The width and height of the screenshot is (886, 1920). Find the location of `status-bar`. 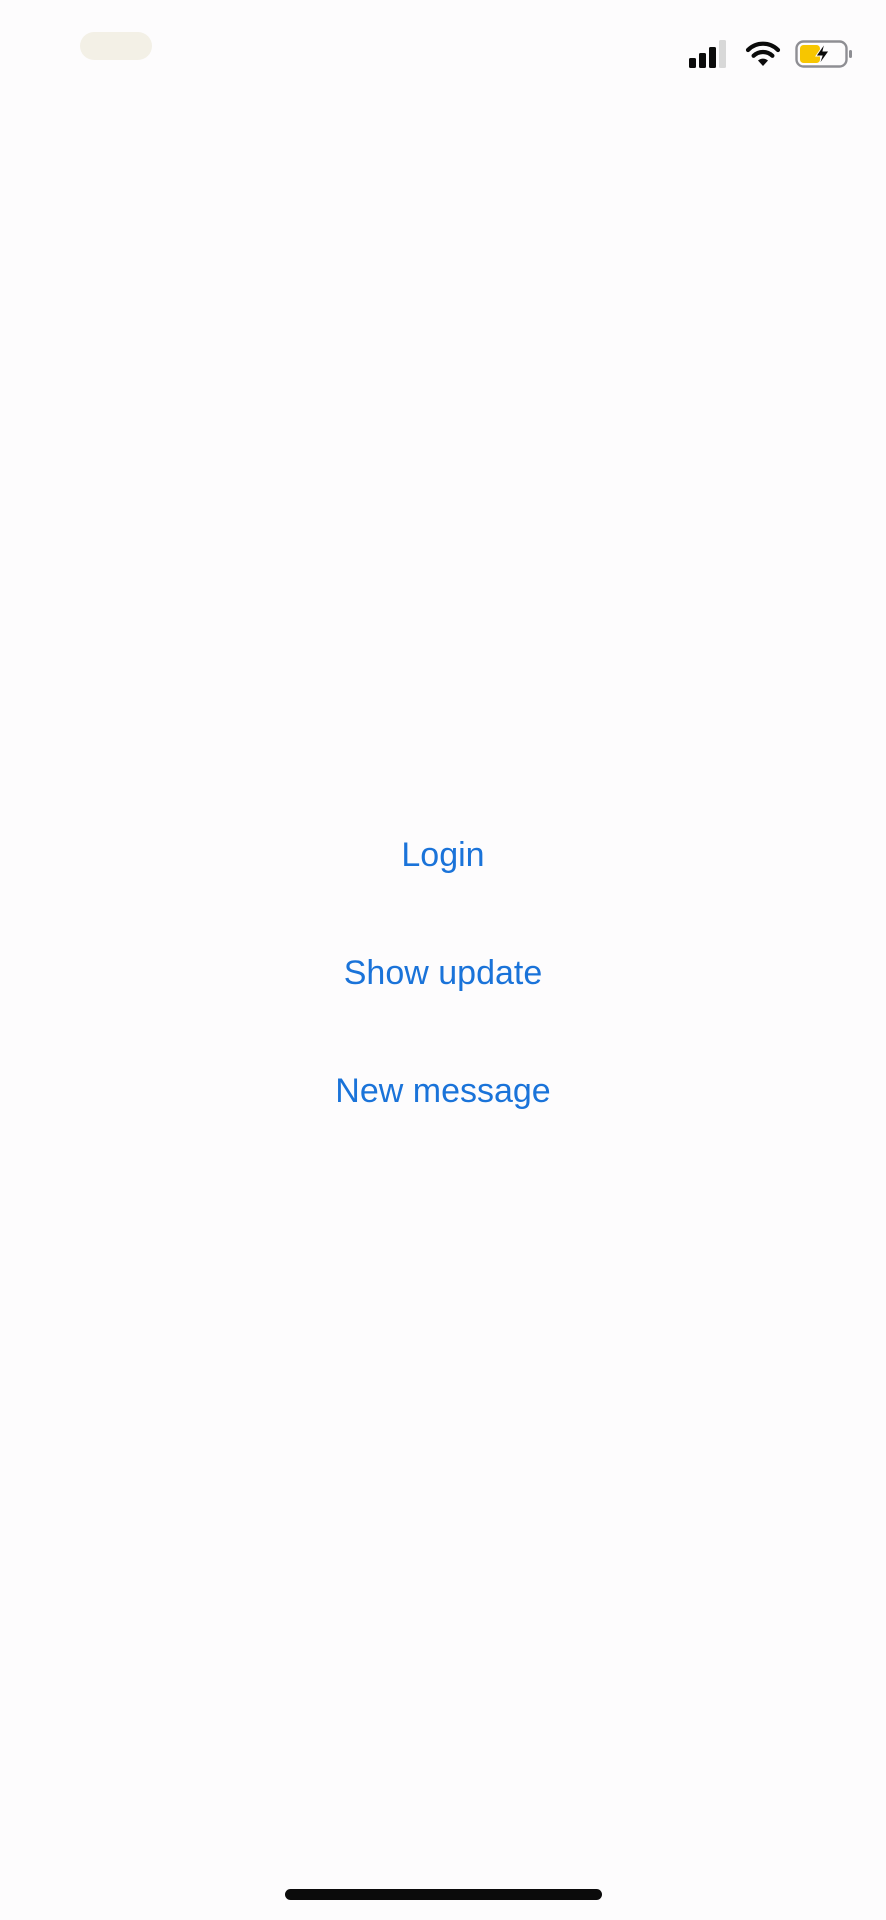

status-bar is located at coordinates (443, 50).